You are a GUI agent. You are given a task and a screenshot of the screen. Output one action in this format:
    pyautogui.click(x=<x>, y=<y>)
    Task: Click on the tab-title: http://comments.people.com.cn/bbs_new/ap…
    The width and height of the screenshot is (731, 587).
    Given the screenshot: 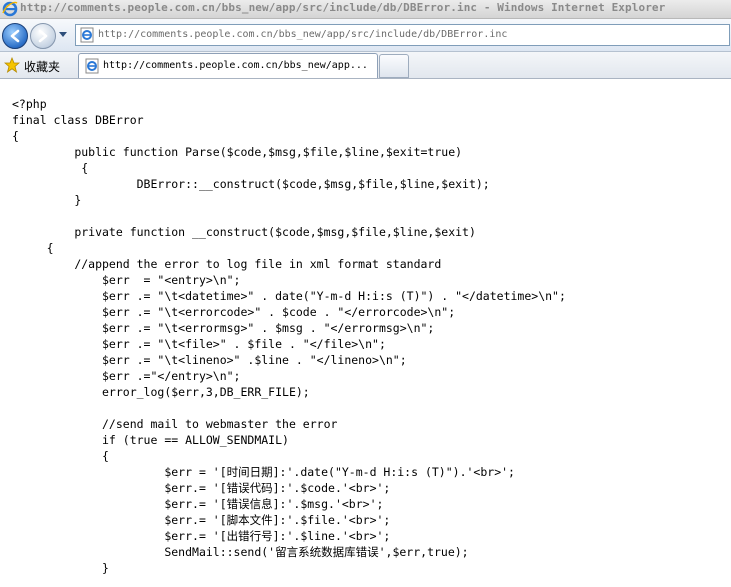 What is the action you would take?
    pyautogui.click(x=235, y=65)
    